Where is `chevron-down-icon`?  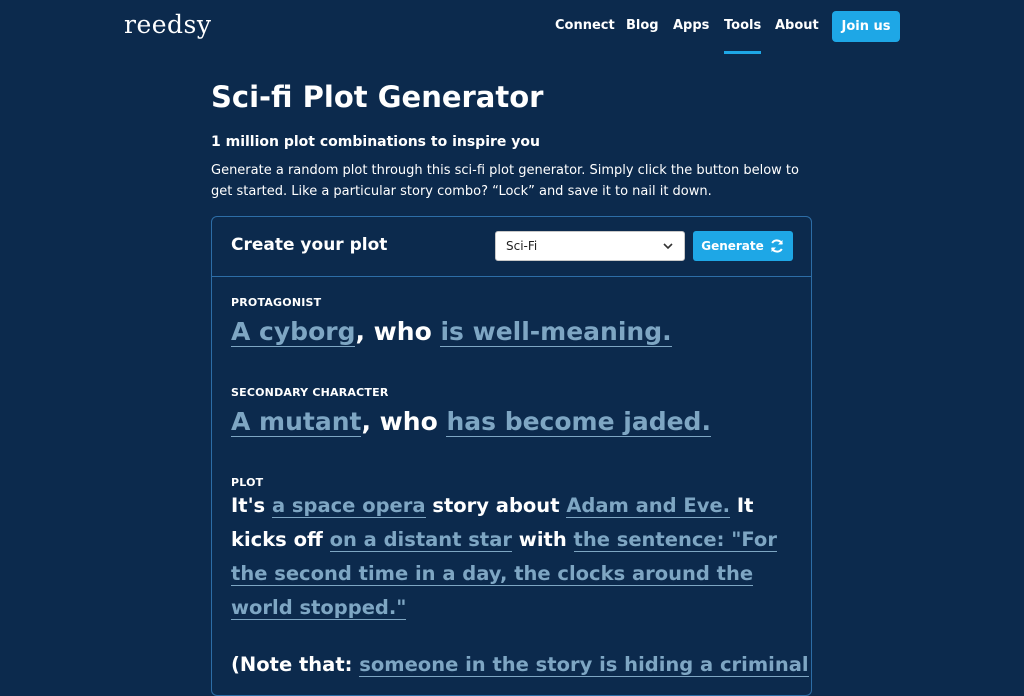
chevron-down-icon is located at coordinates (668, 246).